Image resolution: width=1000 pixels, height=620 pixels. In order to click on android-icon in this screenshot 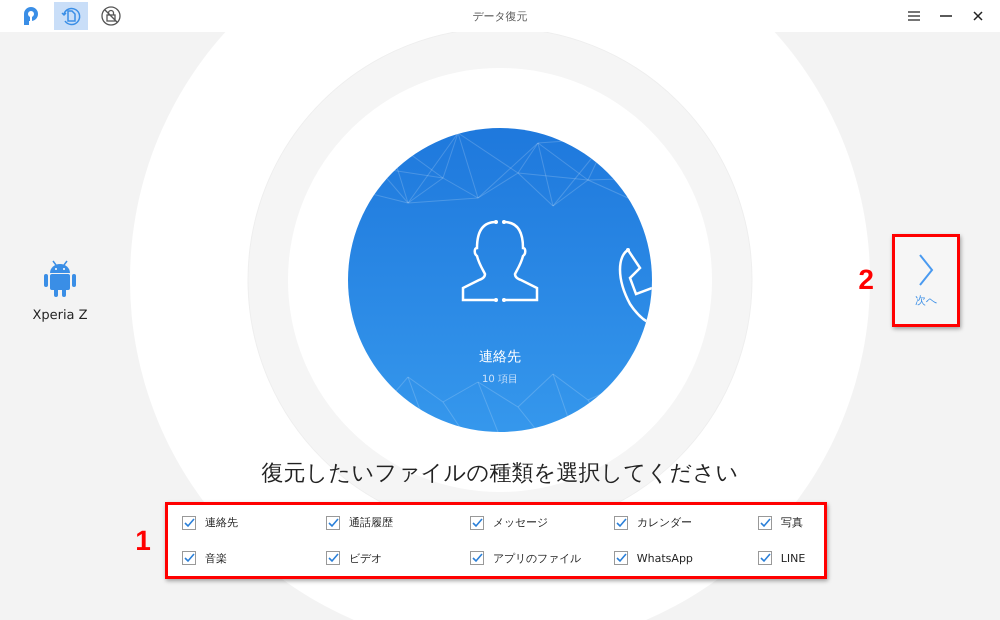, I will do `click(60, 278)`.